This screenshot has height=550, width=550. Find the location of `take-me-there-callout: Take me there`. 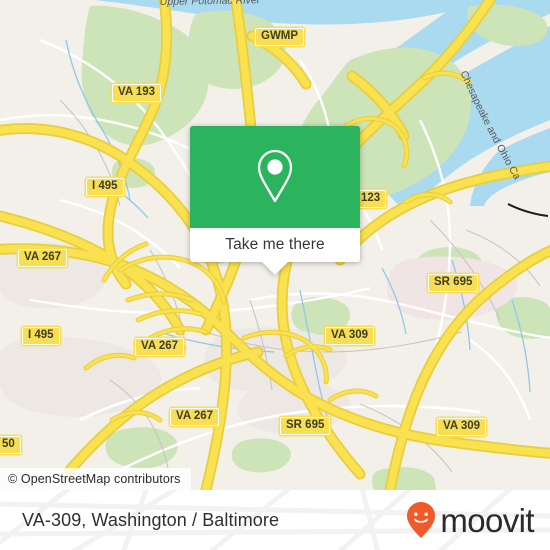

take-me-there-callout: Take me there is located at coordinates (275, 200).